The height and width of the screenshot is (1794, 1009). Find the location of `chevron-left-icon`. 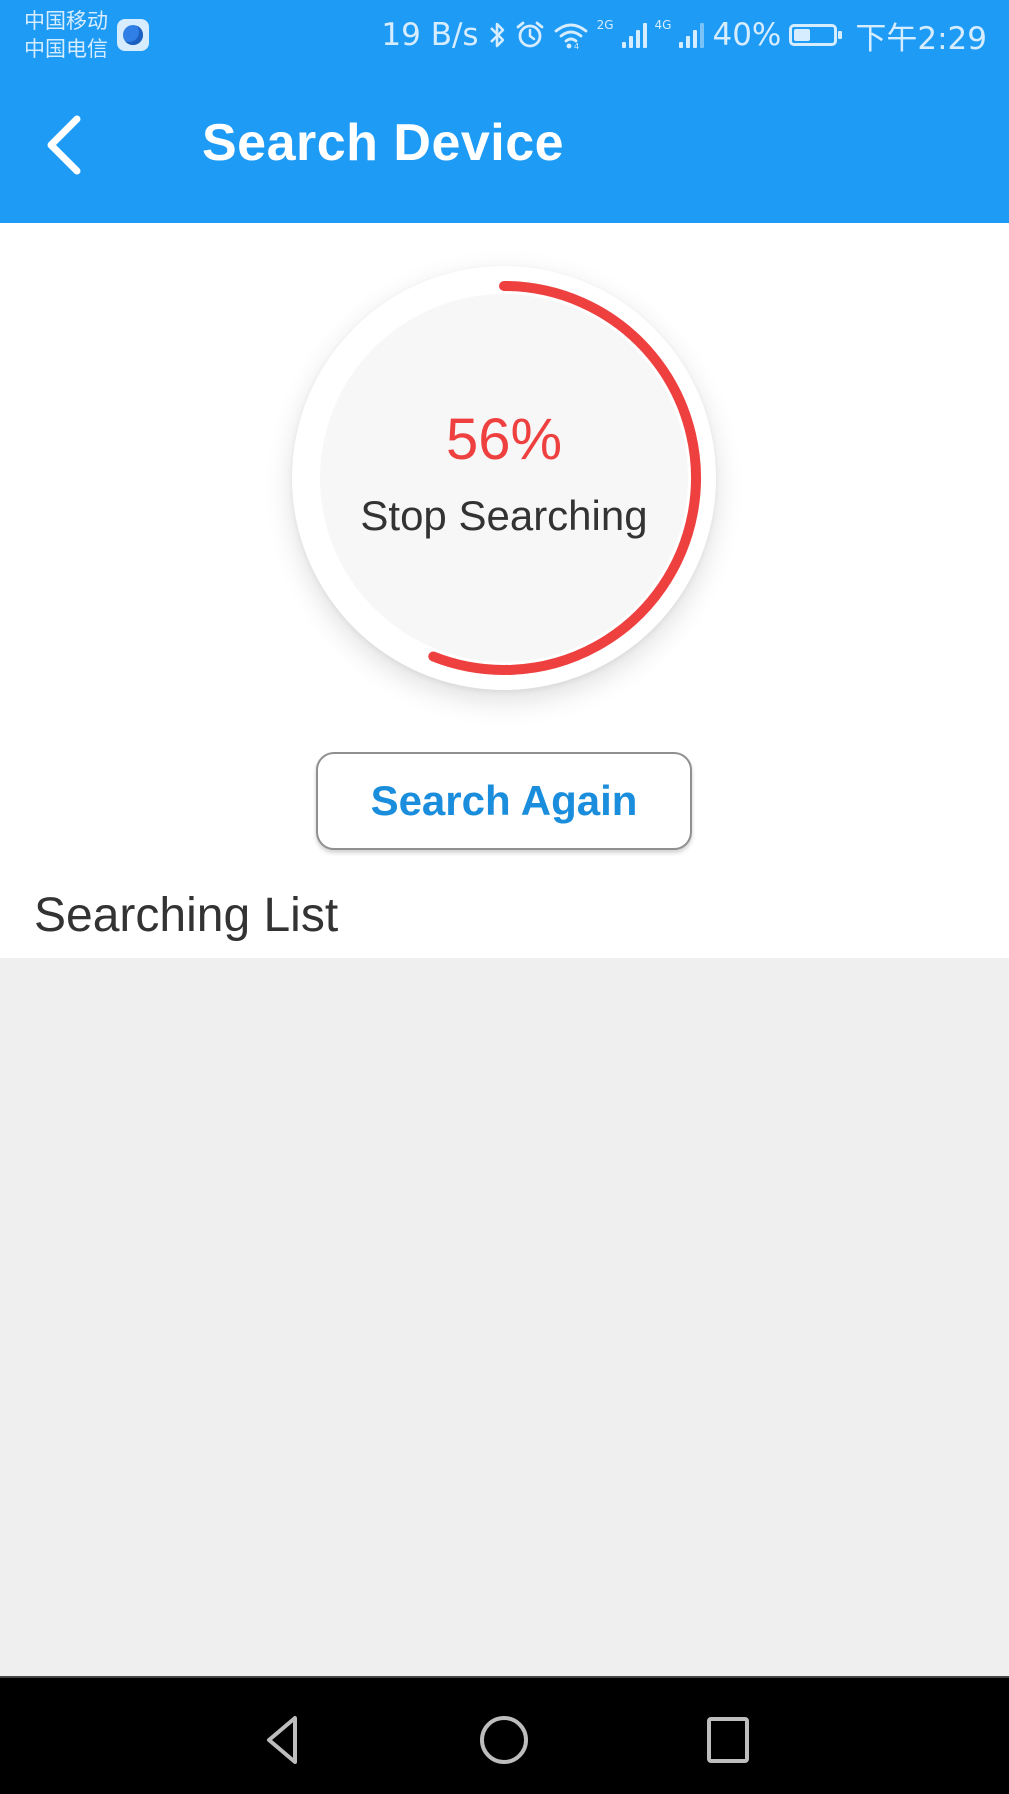

chevron-left-icon is located at coordinates (64, 145).